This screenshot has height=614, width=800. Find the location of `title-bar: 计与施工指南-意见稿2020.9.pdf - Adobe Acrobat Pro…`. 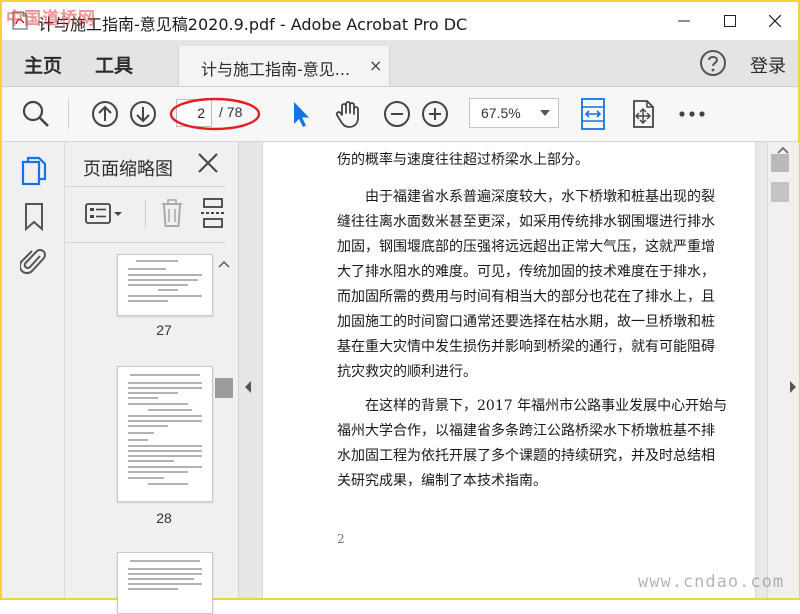

title-bar: 计与施工指南-意见稿2020.9.pdf - Adobe Acrobat Pro… is located at coordinates (400, 21).